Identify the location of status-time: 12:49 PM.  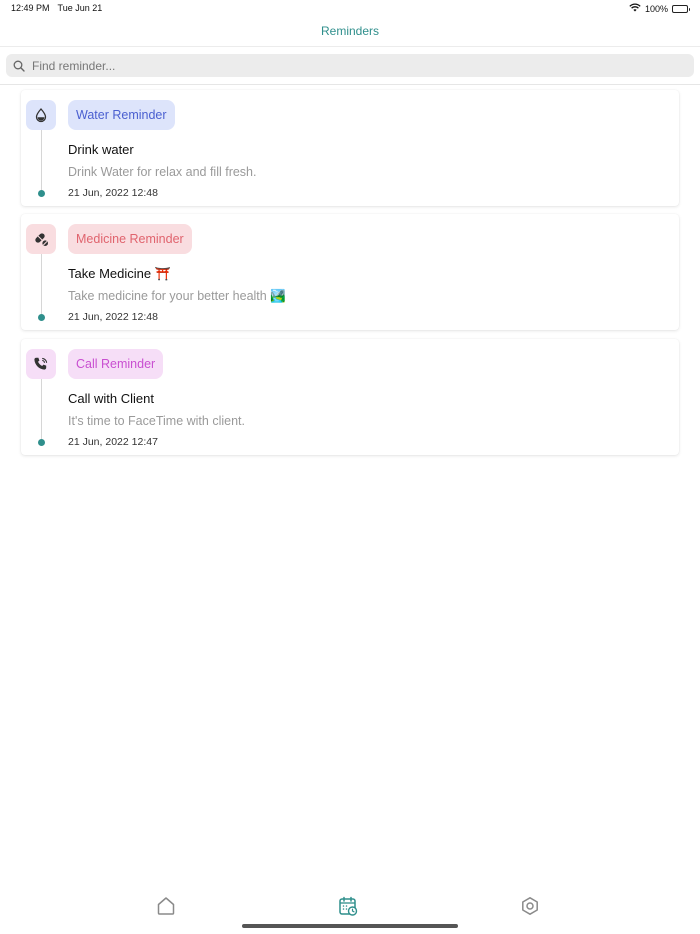
(30, 8).